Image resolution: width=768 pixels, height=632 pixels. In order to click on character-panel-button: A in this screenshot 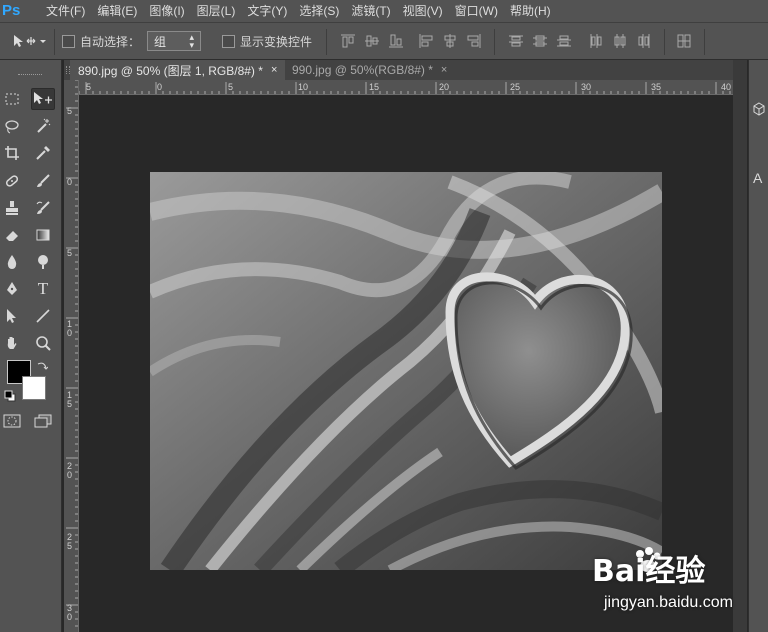, I will do `click(757, 178)`.